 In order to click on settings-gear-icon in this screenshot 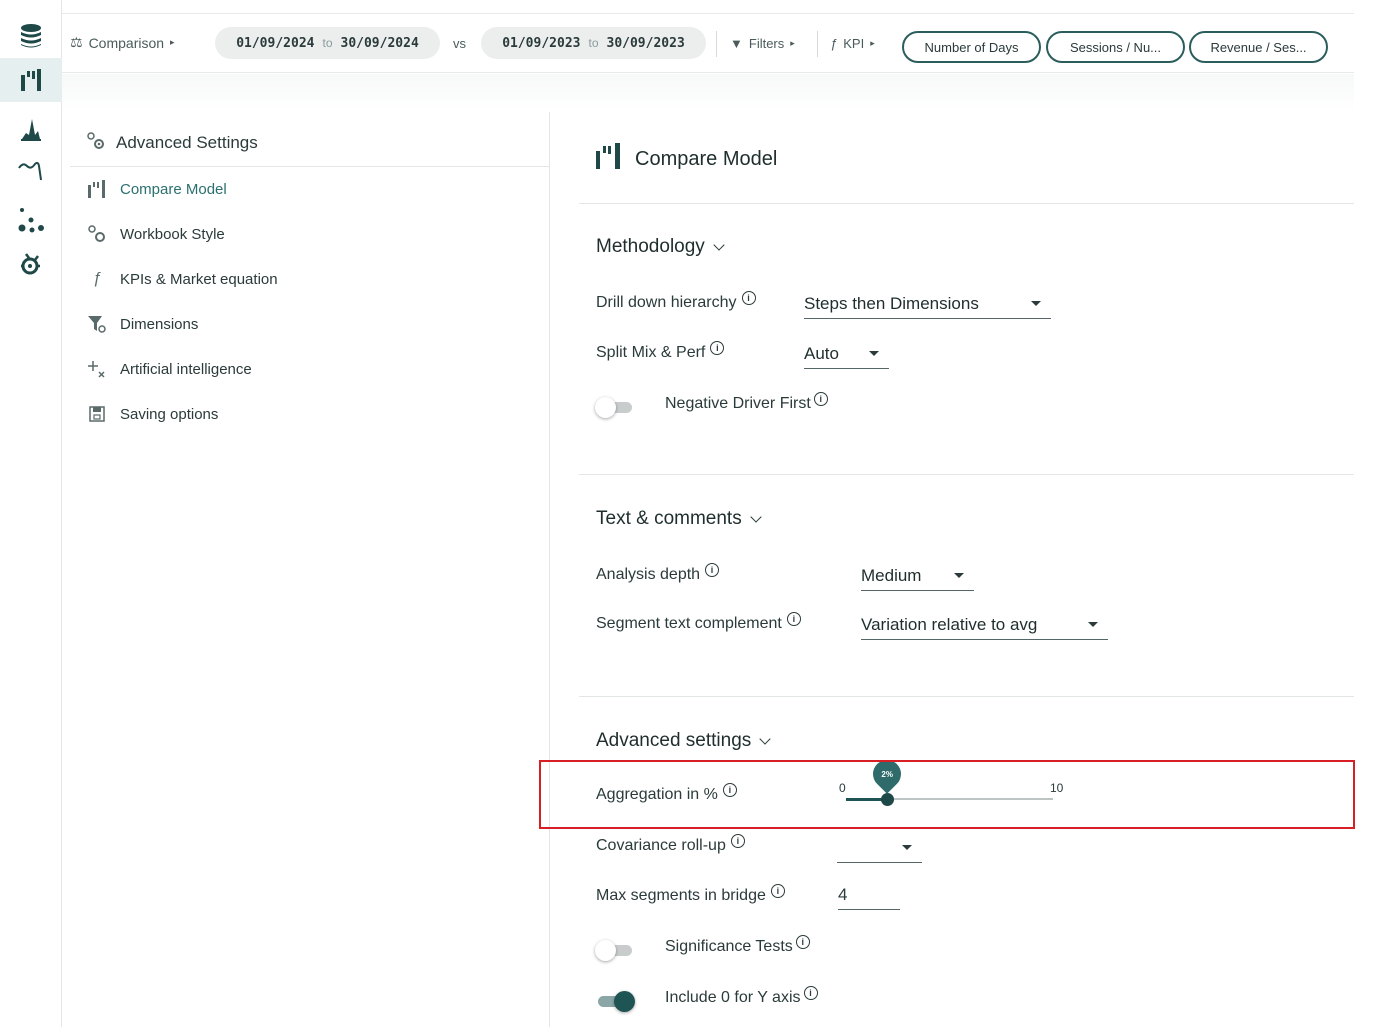, I will do `click(31, 264)`.